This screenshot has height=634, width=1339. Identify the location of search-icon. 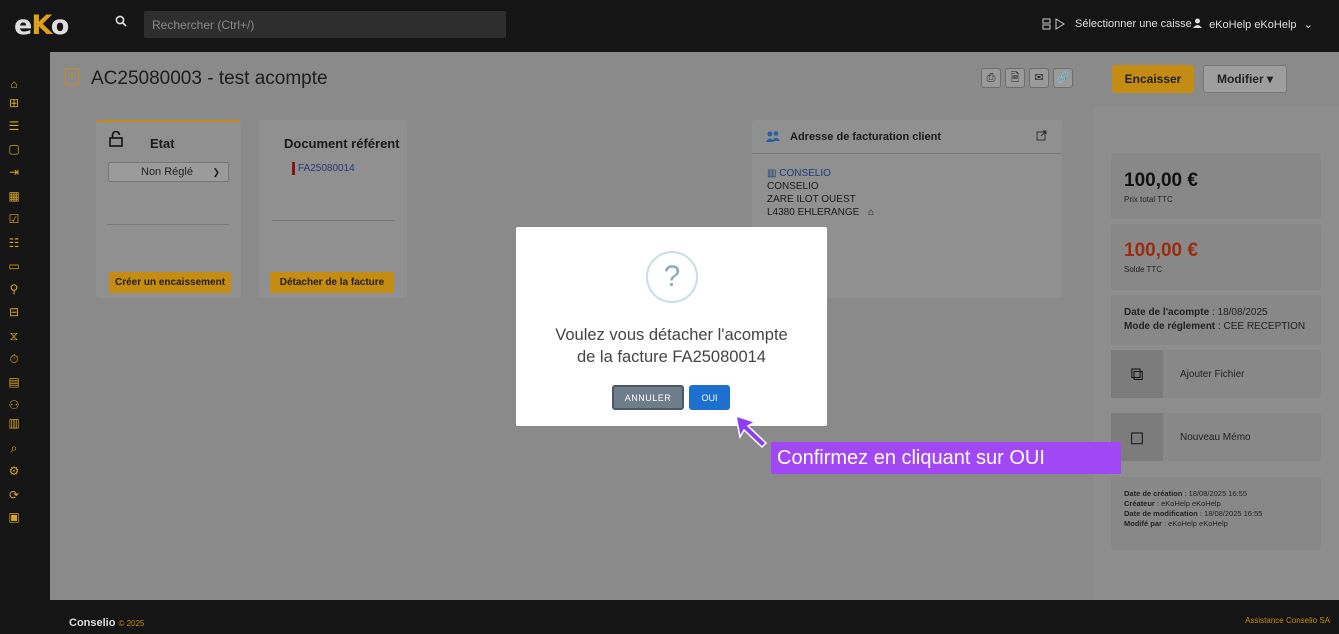
(123, 23).